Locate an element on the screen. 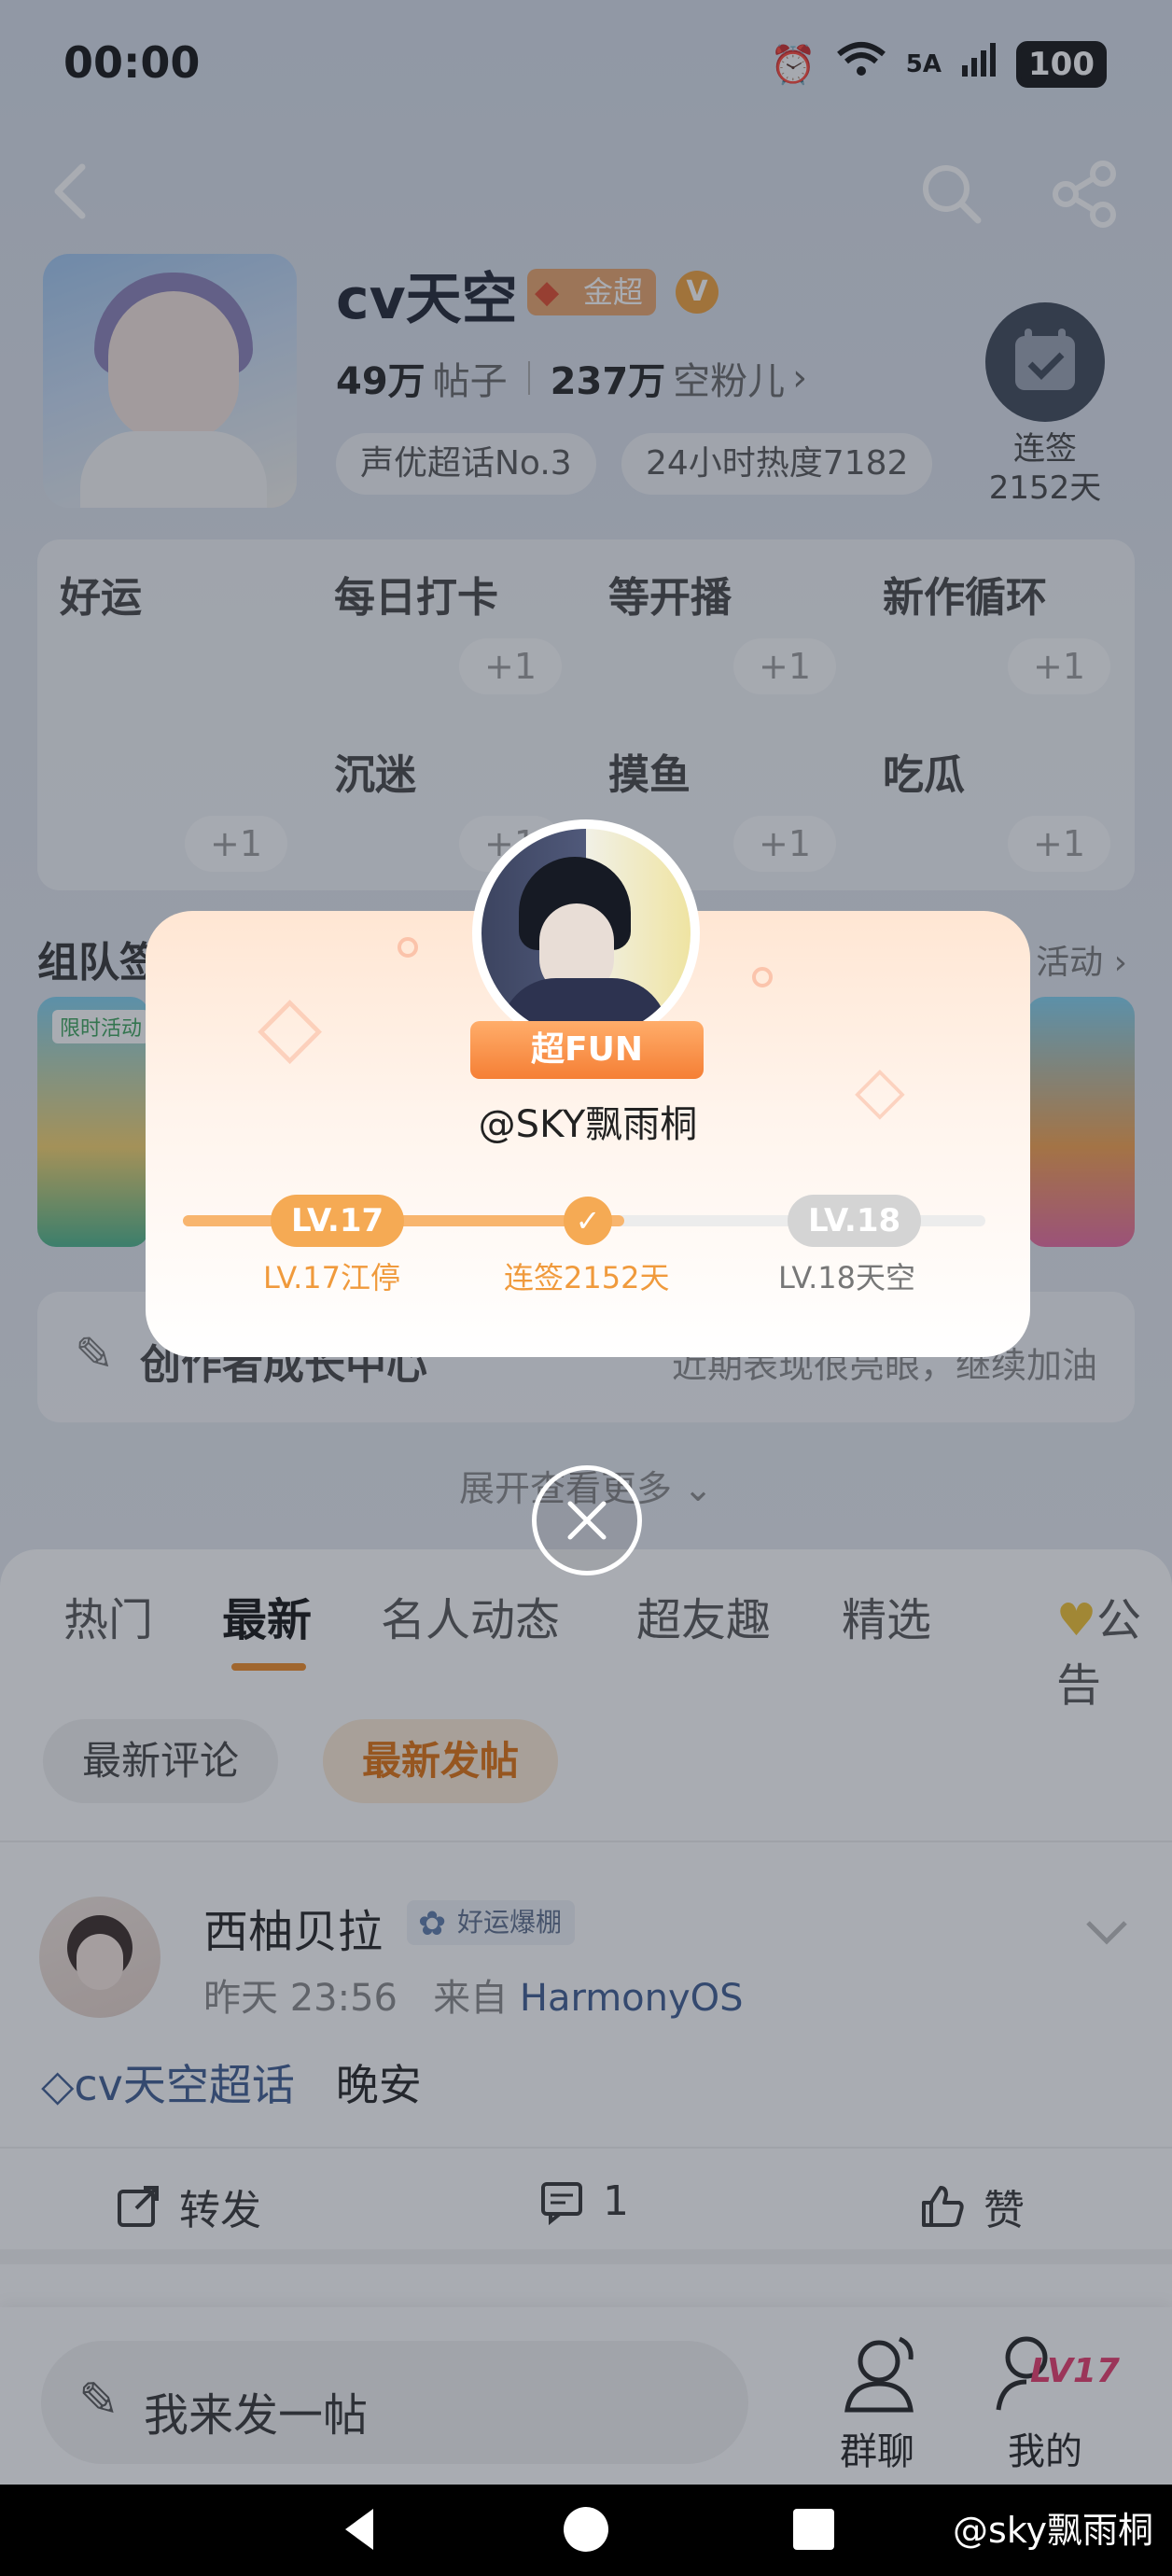  watermark: @sky飘雨桐 is located at coordinates (1053, 2530).